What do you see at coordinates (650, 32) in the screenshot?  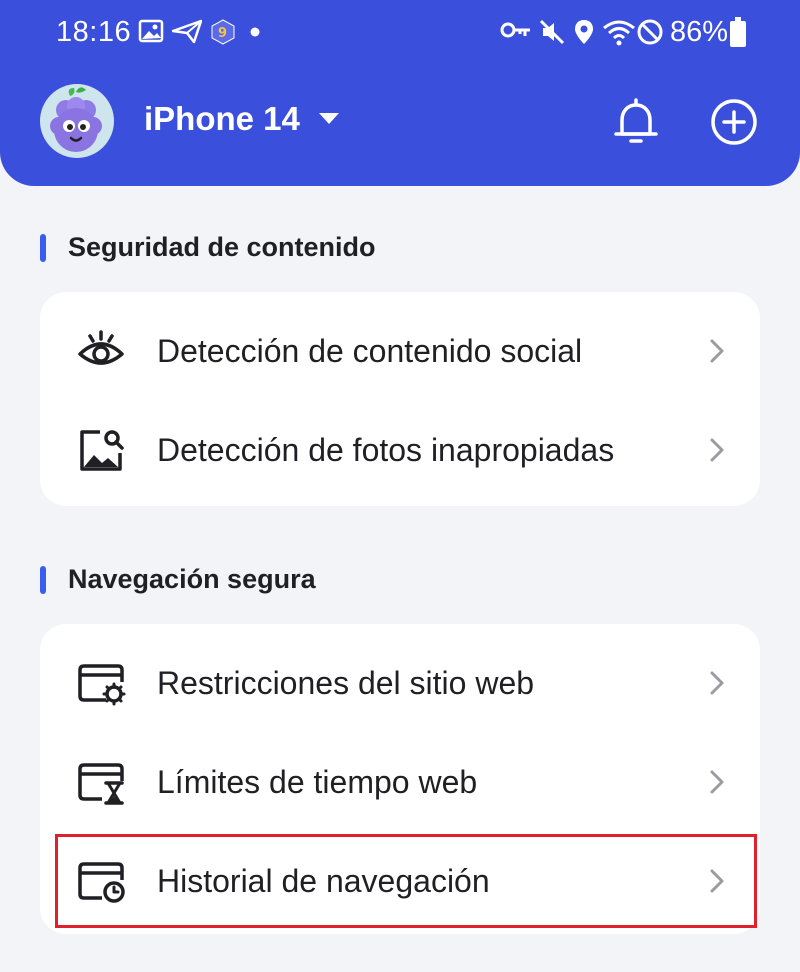 I see `do-not-disturb-icon` at bounding box center [650, 32].